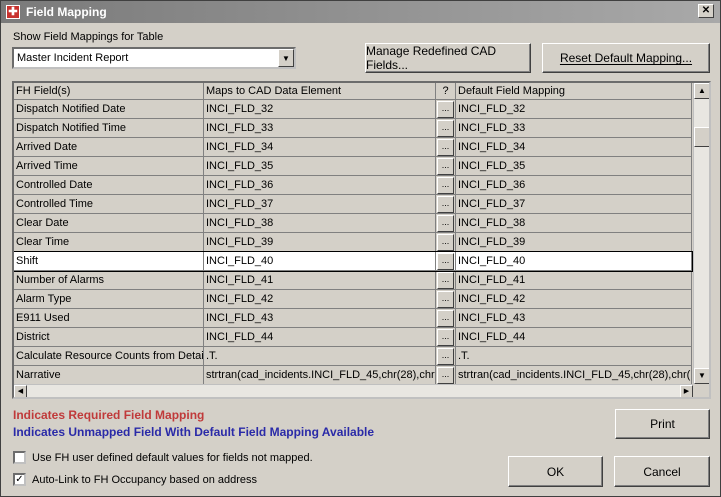 This screenshot has height=497, width=721. What do you see at coordinates (320, 109) in the screenshot?
I see `maps-to-cell: INCI_FLD_32` at bounding box center [320, 109].